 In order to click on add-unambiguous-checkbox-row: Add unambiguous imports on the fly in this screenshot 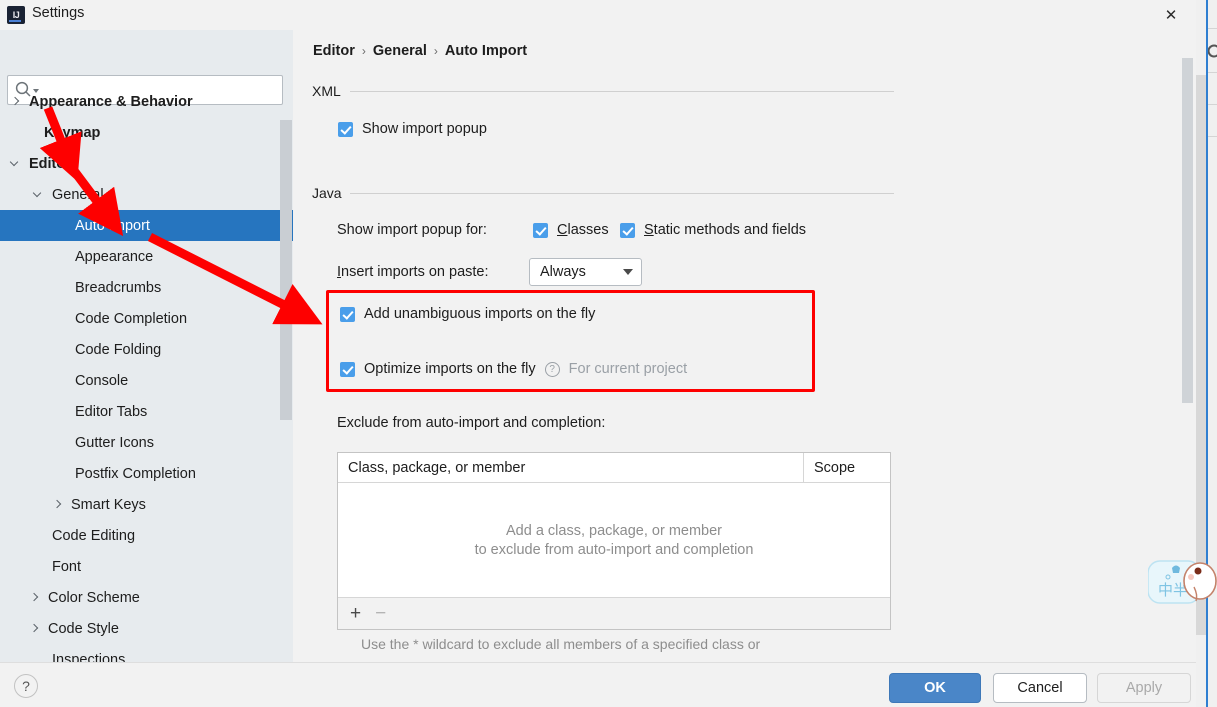, I will do `click(467, 314)`.